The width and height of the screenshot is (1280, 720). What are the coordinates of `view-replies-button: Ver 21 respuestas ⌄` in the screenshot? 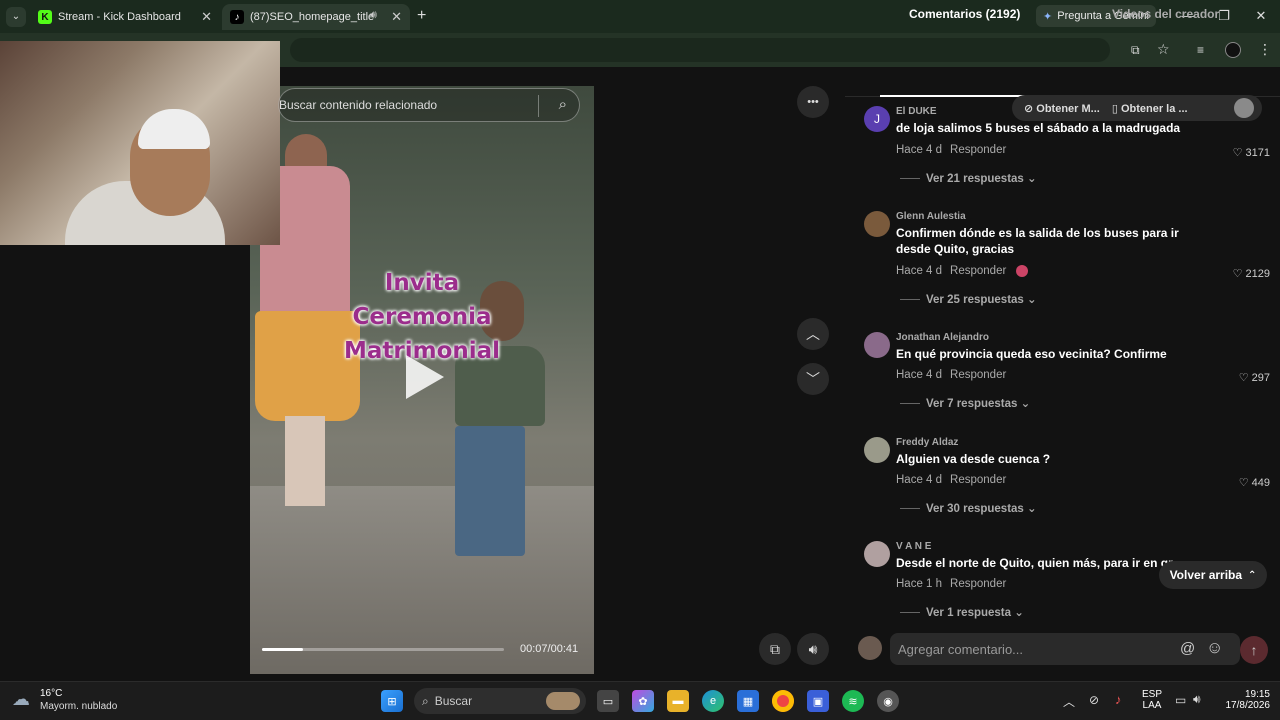 It's located at (968, 178).